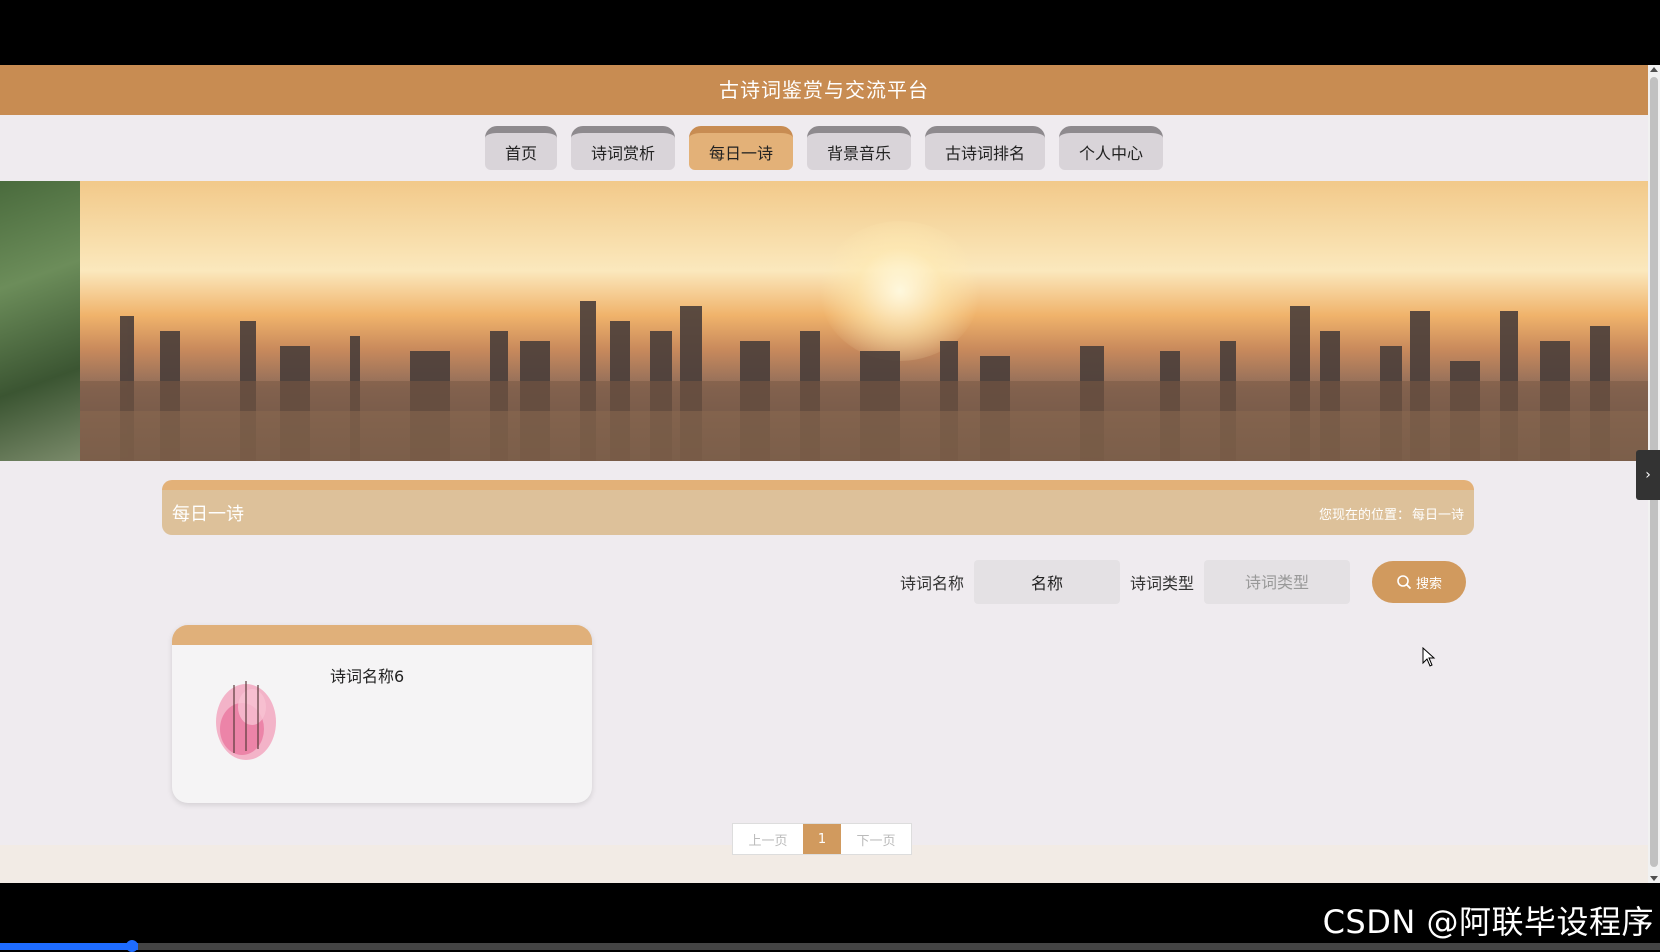 The height and width of the screenshot is (952, 1660). Describe the element at coordinates (740, 148) in the screenshot. I see `nav-daily-poem: 每日一诗` at that location.